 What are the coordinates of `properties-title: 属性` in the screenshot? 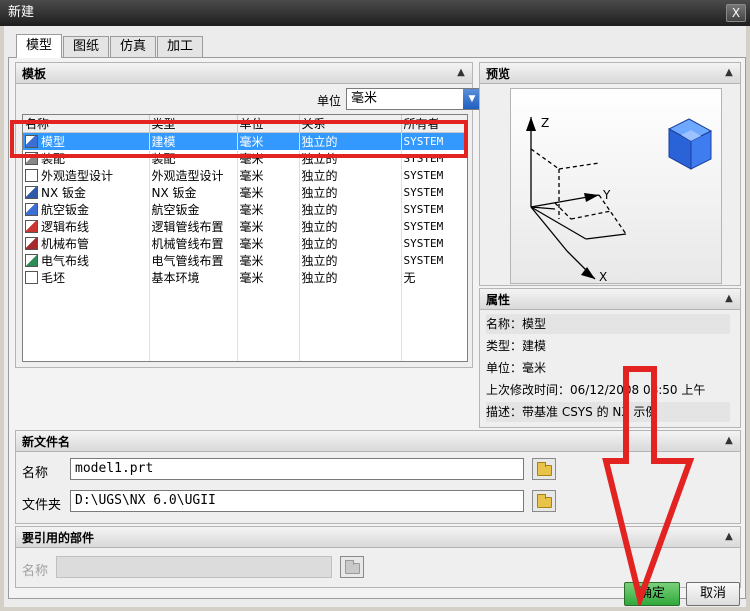 It's located at (498, 300).